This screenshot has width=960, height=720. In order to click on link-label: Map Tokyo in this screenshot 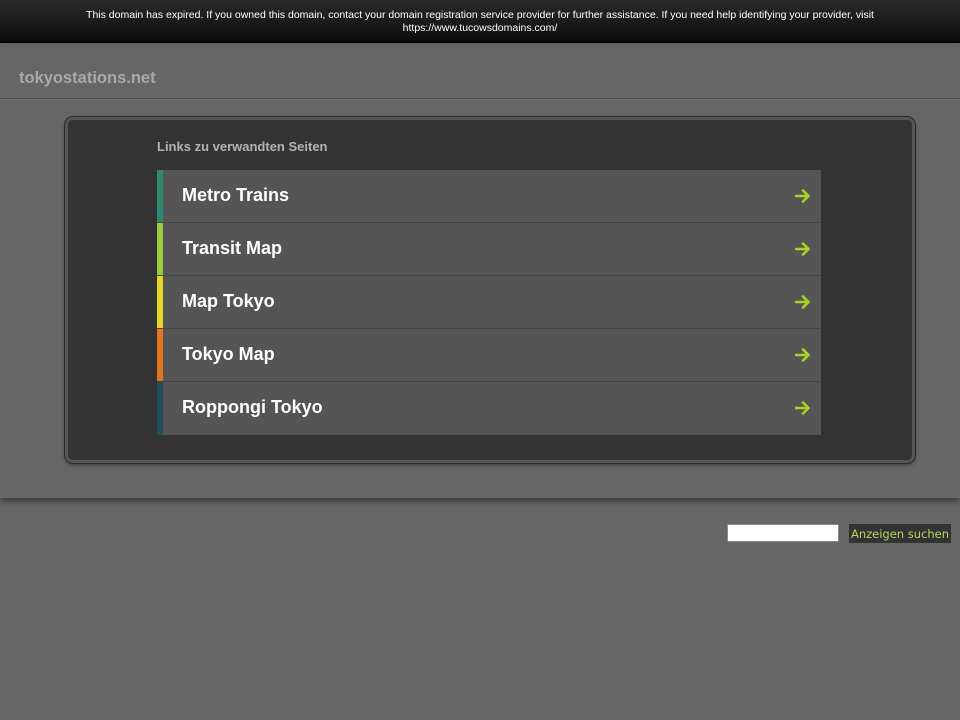, I will do `click(228, 301)`.